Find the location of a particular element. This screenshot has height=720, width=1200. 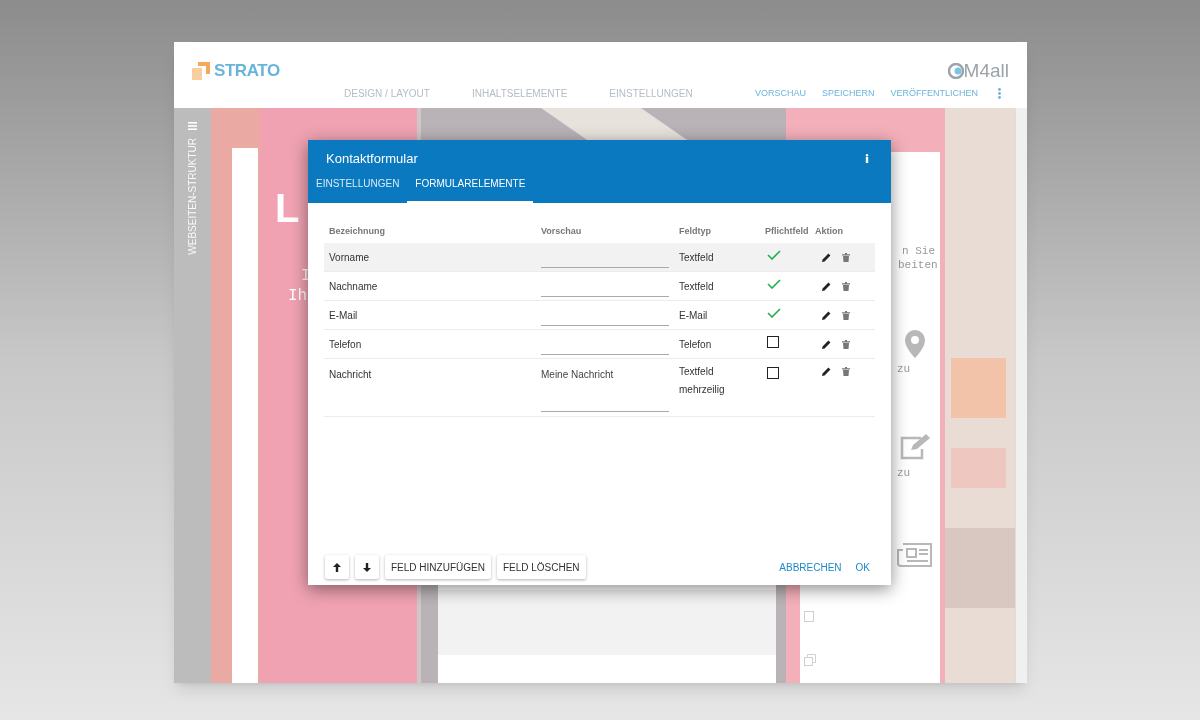

brand-logo-icon is located at coordinates (955, 71).